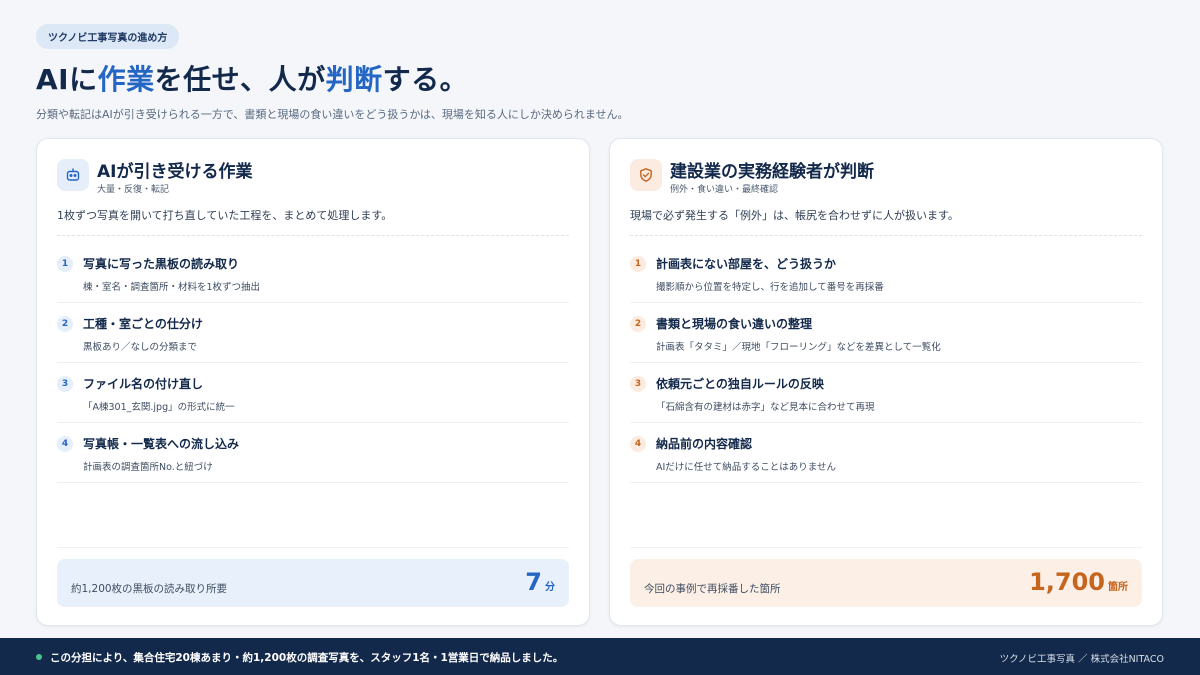 This screenshot has height=675, width=1200. I want to click on item-description: 計画表の調査箇所No.と紐づけ, so click(148, 467).